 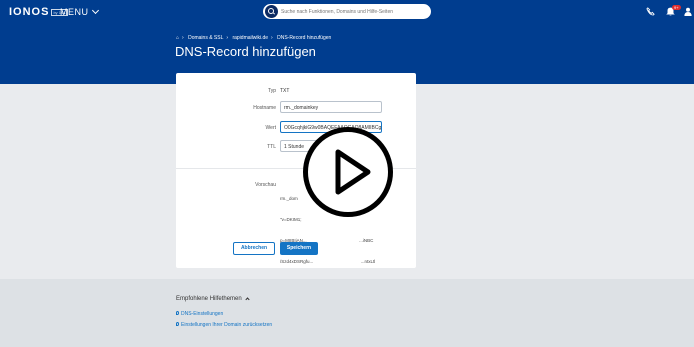 I want to click on breadcrumb-item-domains: Domains & SSL, so click(x=205, y=38).